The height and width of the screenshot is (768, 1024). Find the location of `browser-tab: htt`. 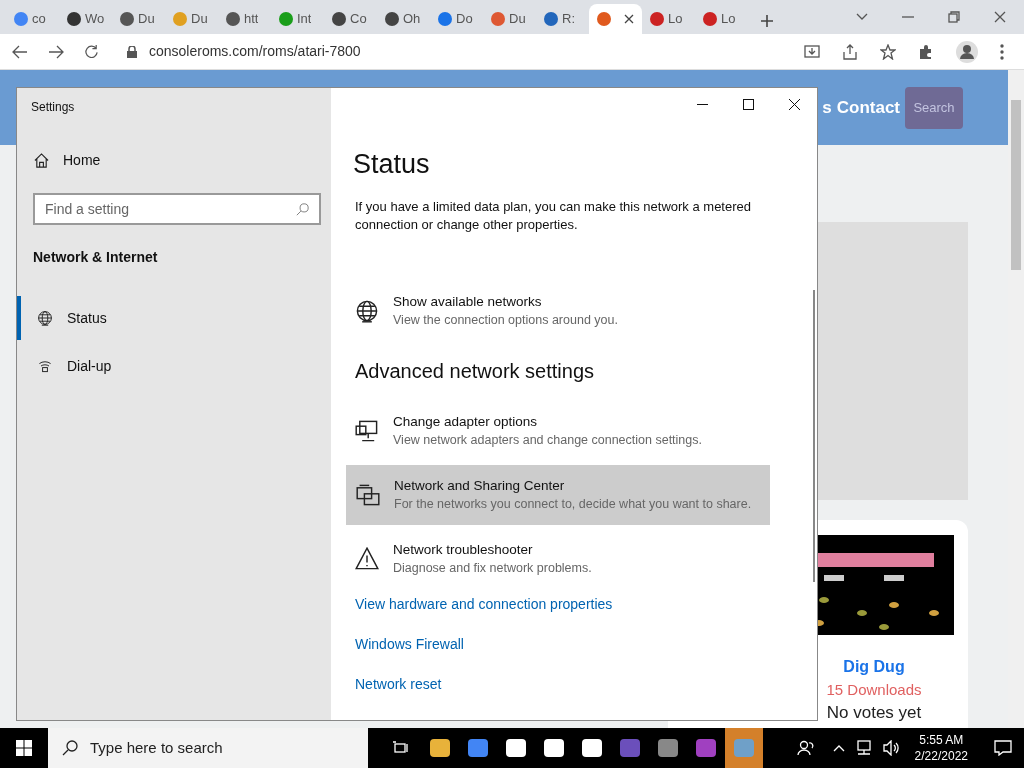

browser-tab: htt is located at coordinates (244, 19).